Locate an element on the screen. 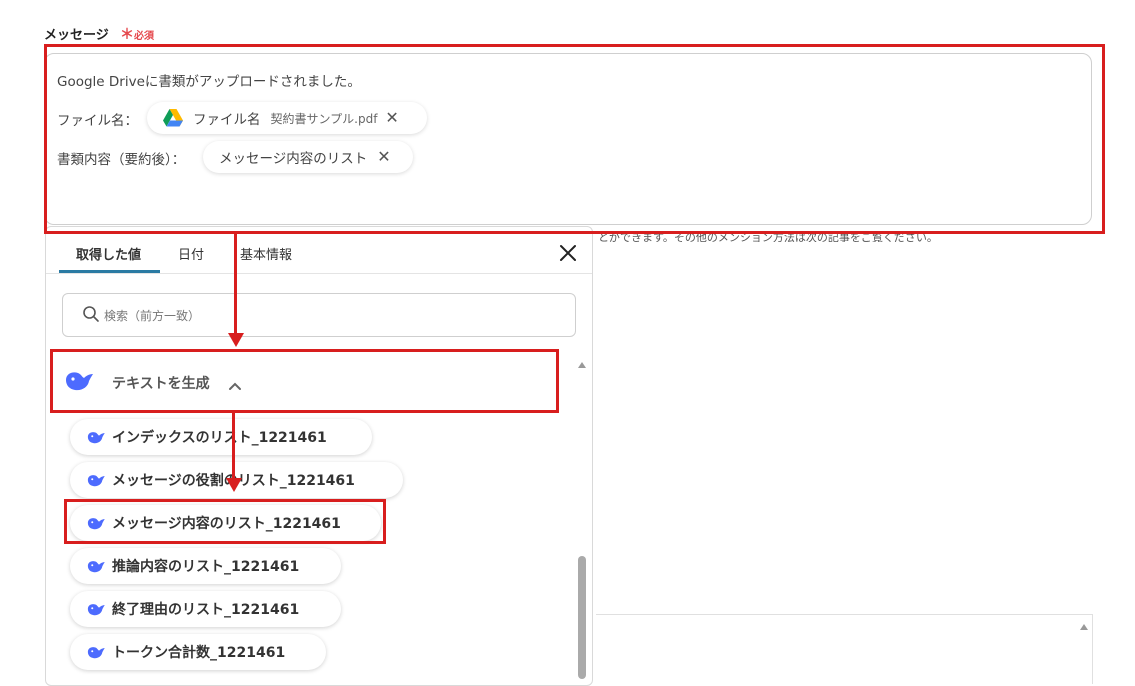 This screenshot has width=1135, height=686. list-item: 推論内容のリスト_1221461 is located at coordinates (205, 566).